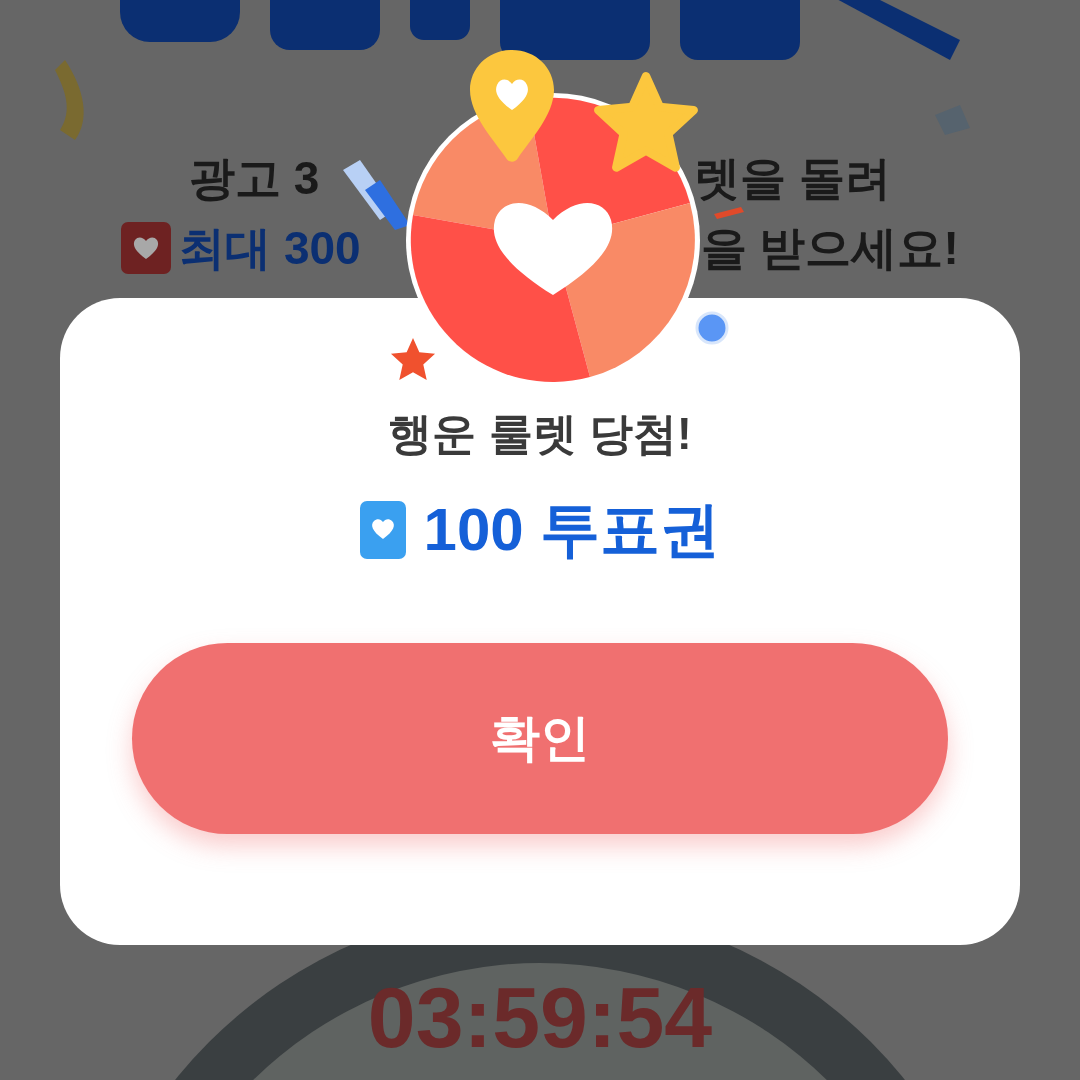 The image size is (1080, 1080). Describe the element at coordinates (572, 530) in the screenshot. I see `reward-amount: 100 투표권` at that location.